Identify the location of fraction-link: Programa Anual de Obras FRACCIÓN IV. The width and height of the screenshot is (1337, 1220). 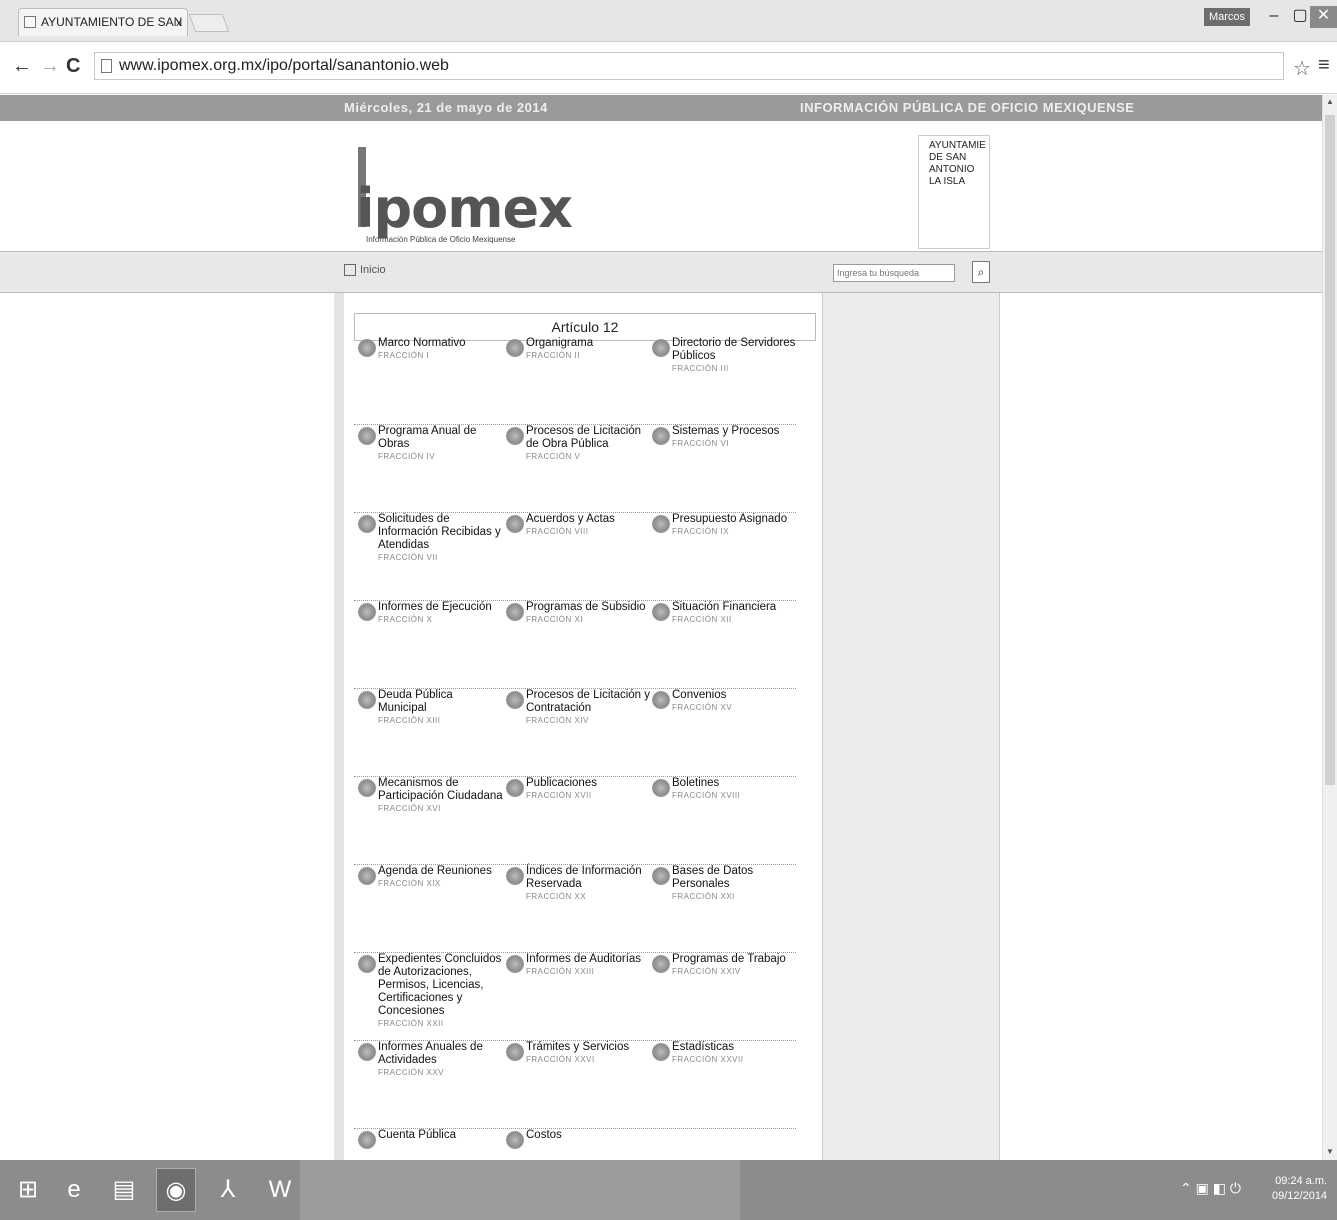
(429, 443).